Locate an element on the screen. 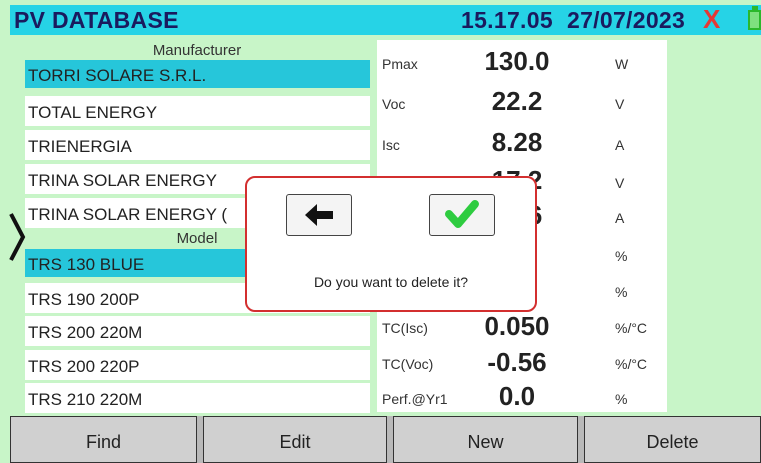 The width and height of the screenshot is (761, 463). cancel-button is located at coordinates (319, 215).